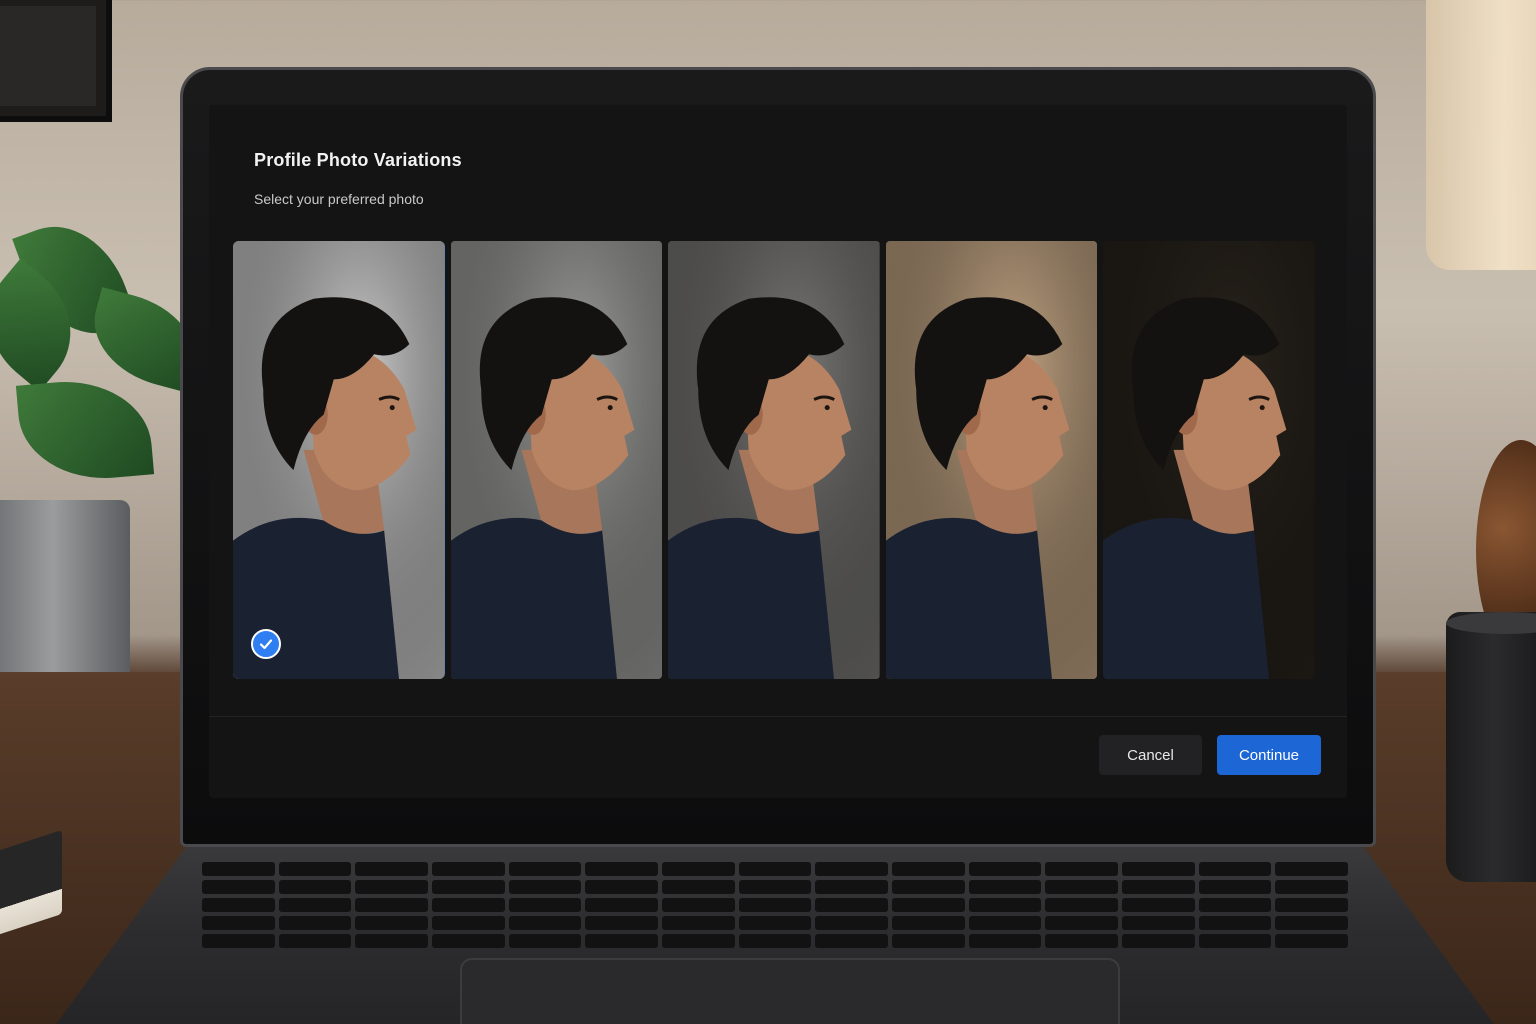 The image size is (1536, 1024). What do you see at coordinates (1491, 747) in the screenshot?
I see `coffee-mug` at bounding box center [1491, 747].